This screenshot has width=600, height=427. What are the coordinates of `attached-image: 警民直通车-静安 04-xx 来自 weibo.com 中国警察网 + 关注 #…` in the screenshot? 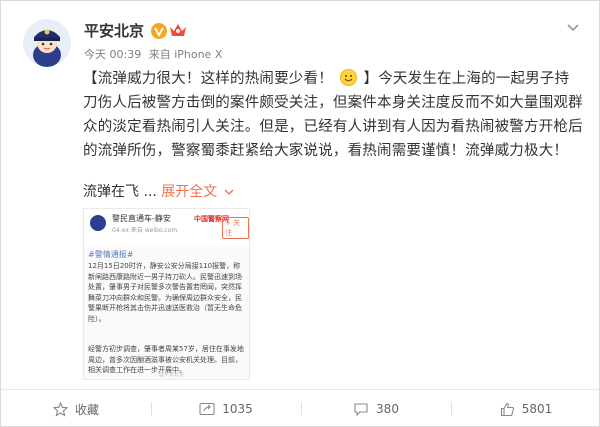 It's located at (166, 294).